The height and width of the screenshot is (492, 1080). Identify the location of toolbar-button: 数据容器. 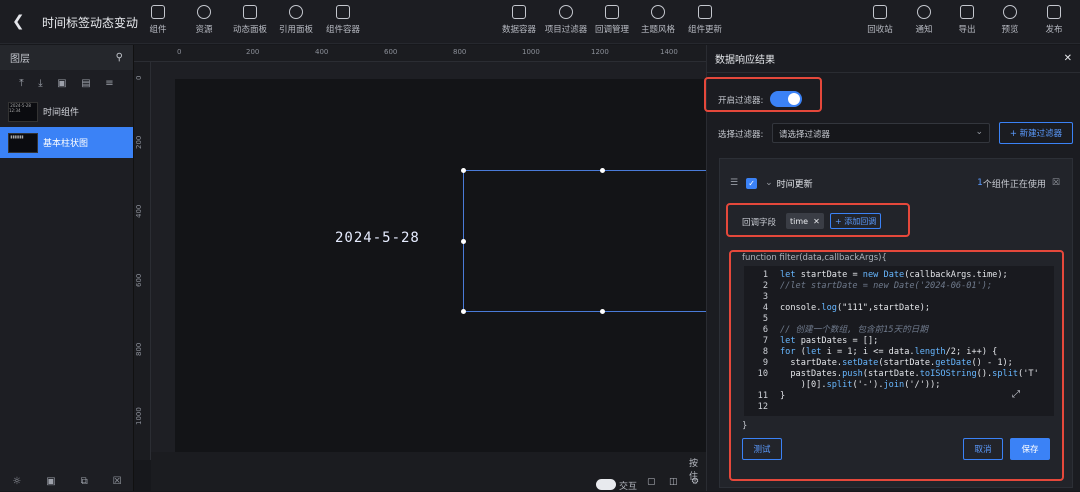
(519, 20).